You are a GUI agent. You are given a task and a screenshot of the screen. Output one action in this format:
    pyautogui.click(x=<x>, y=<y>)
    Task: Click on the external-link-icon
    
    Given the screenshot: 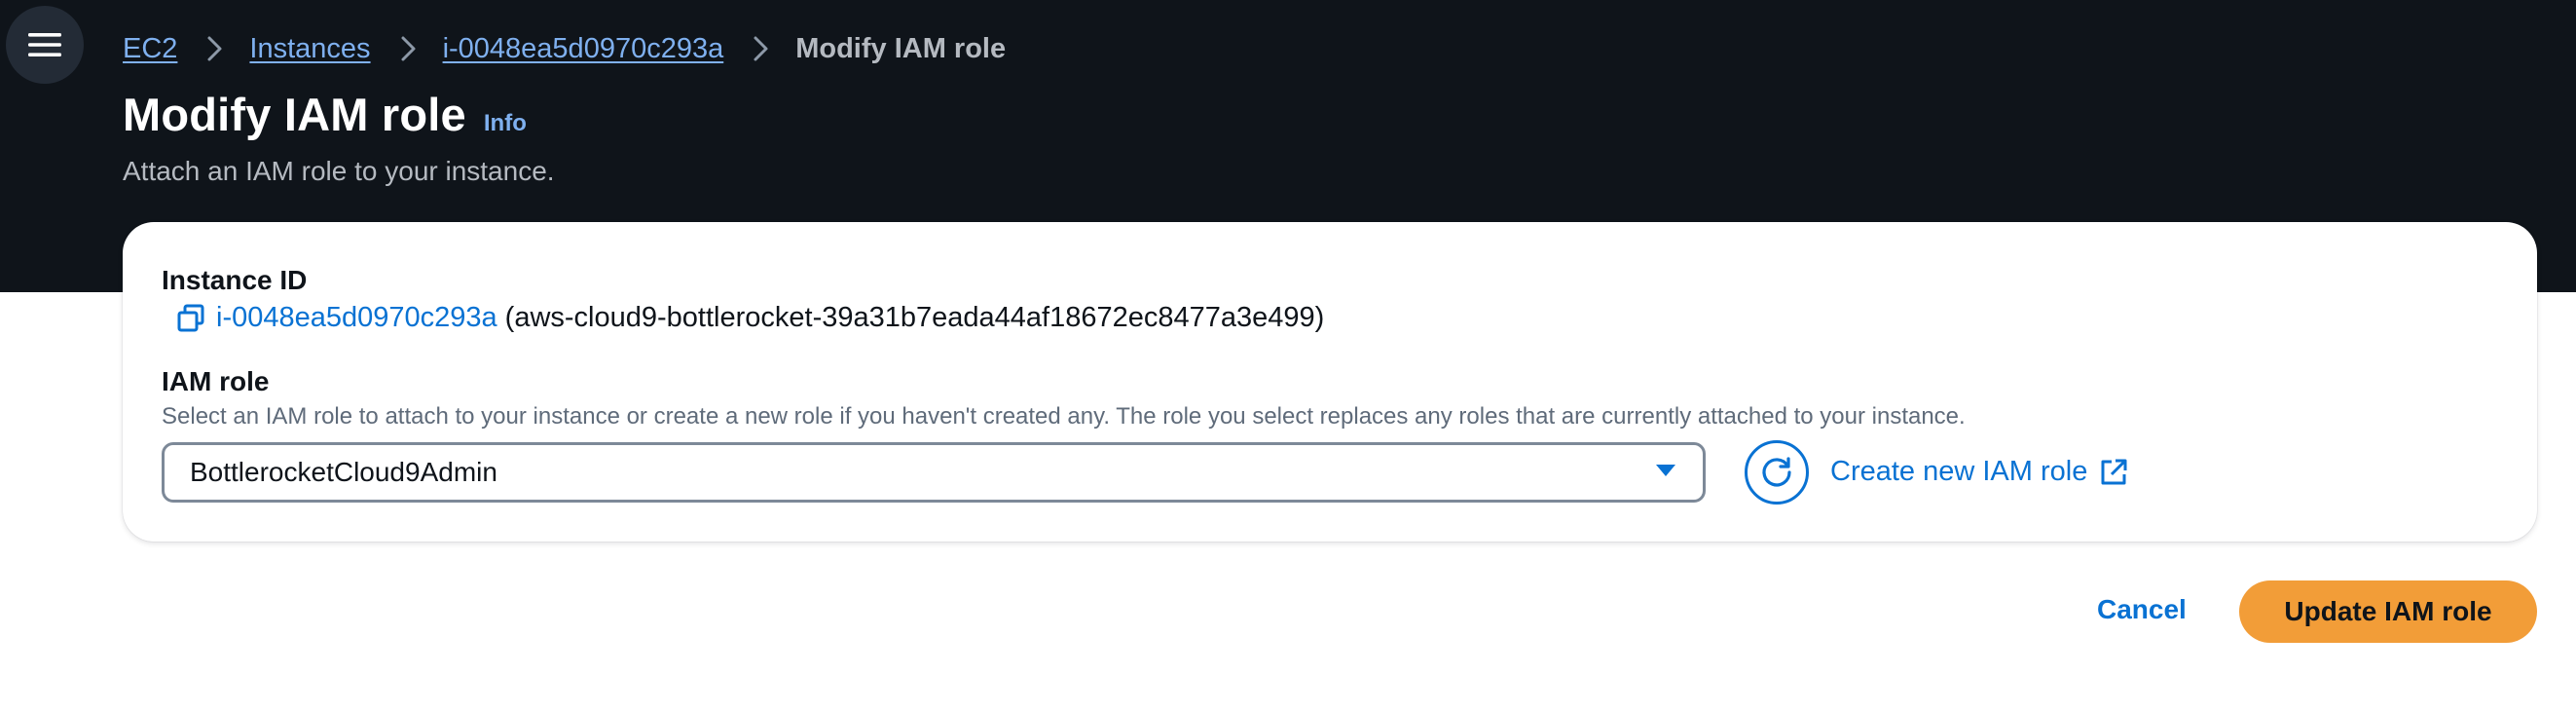 What is the action you would take?
    pyautogui.click(x=2114, y=471)
    